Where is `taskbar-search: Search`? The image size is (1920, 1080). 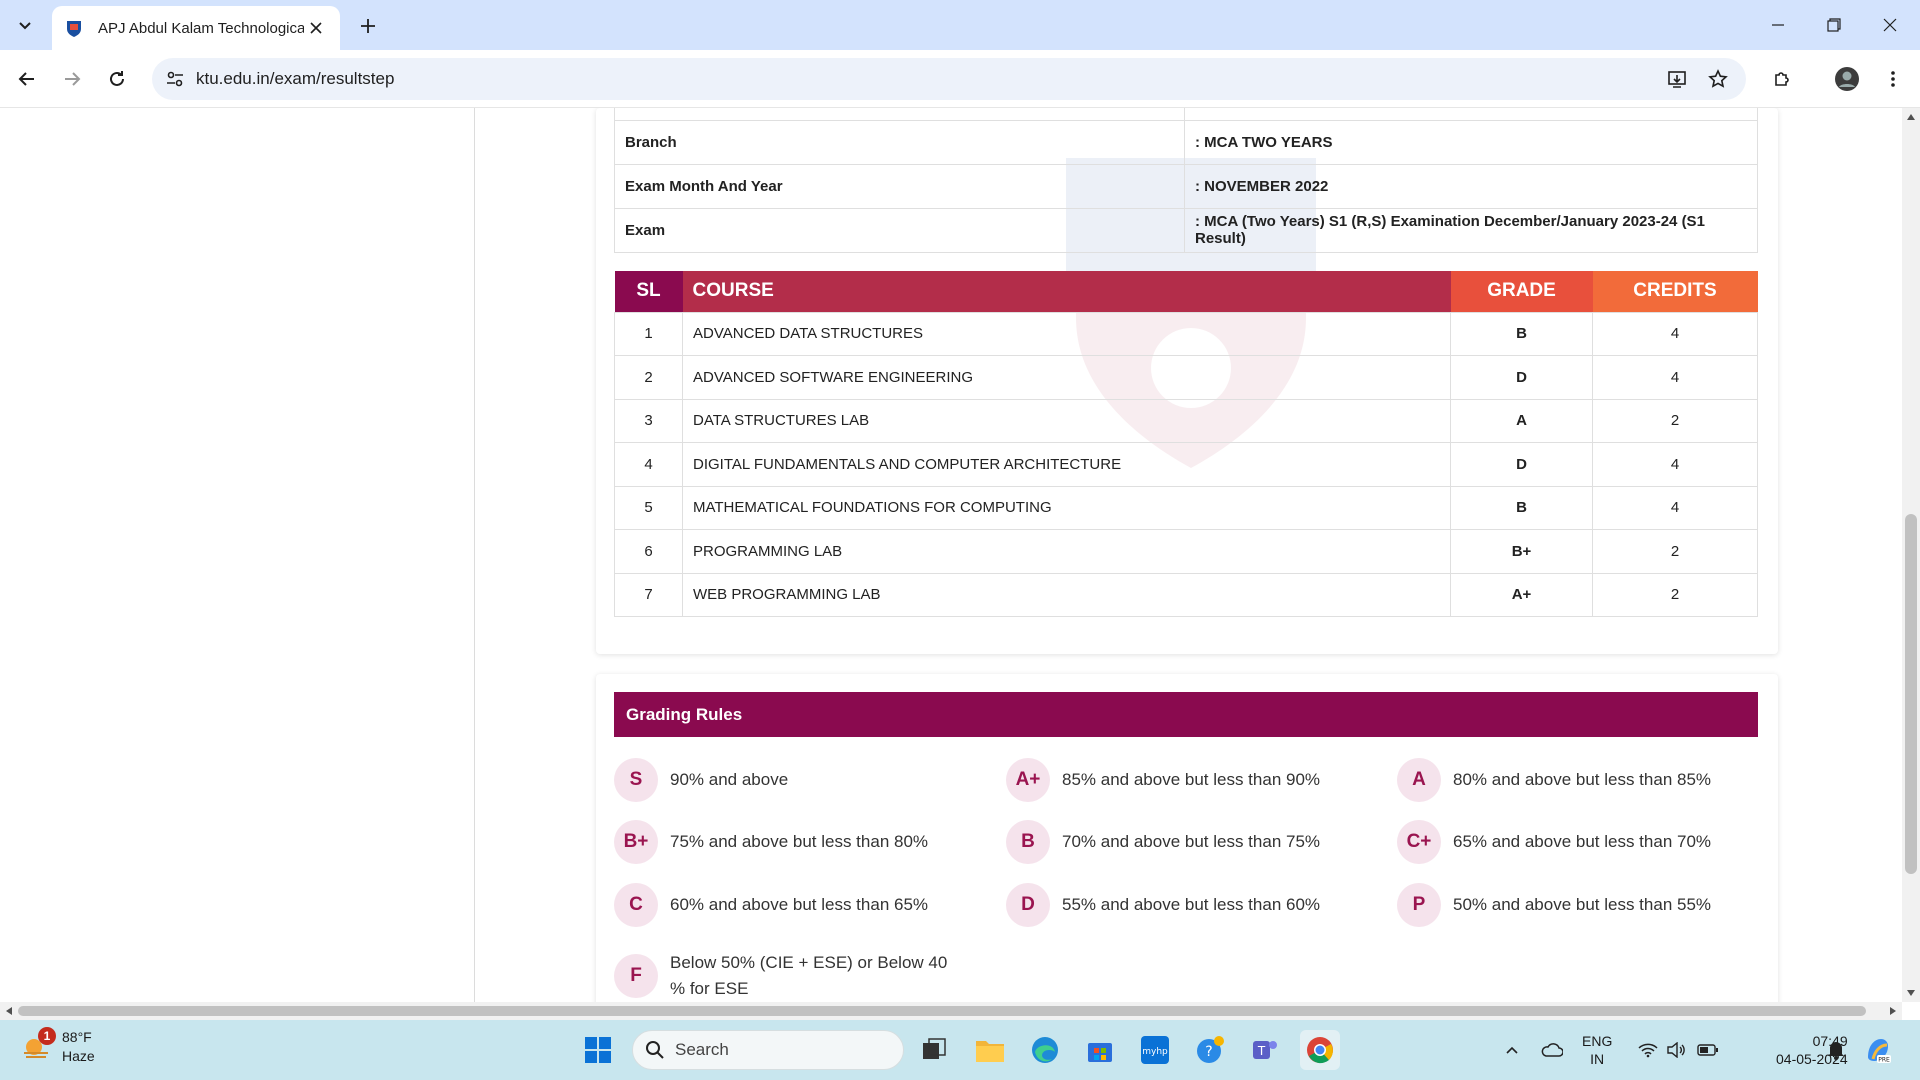
taskbar-search: Search is located at coordinates (768, 1050).